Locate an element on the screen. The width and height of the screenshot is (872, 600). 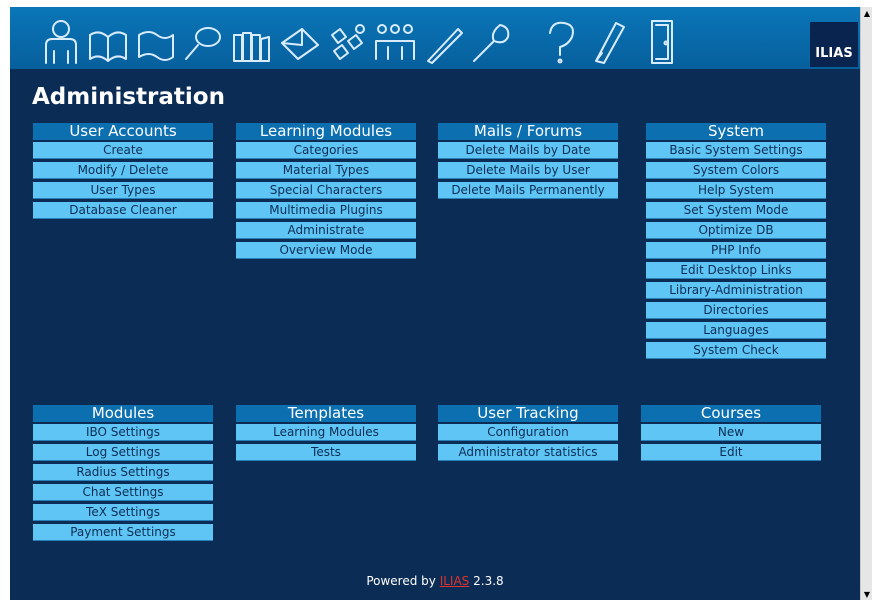
set-system-mode-link: Set System Mode is located at coordinates (736, 210).